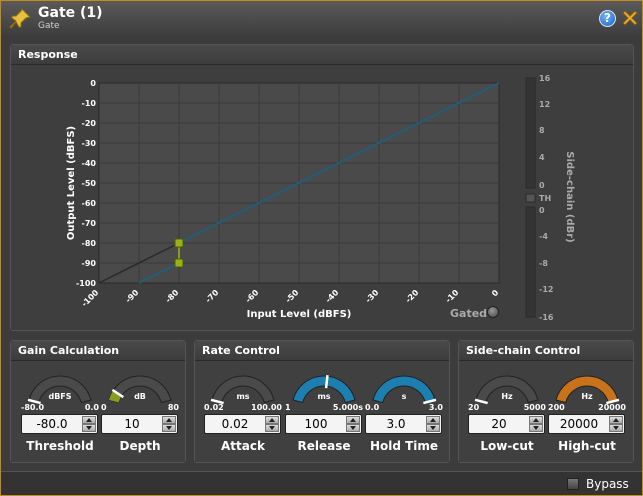 Image resolution: width=643 pixels, height=496 pixels. What do you see at coordinates (569, 196) in the screenshot?
I see `sidechain-axis-title: Side-chain (dBr)` at bounding box center [569, 196].